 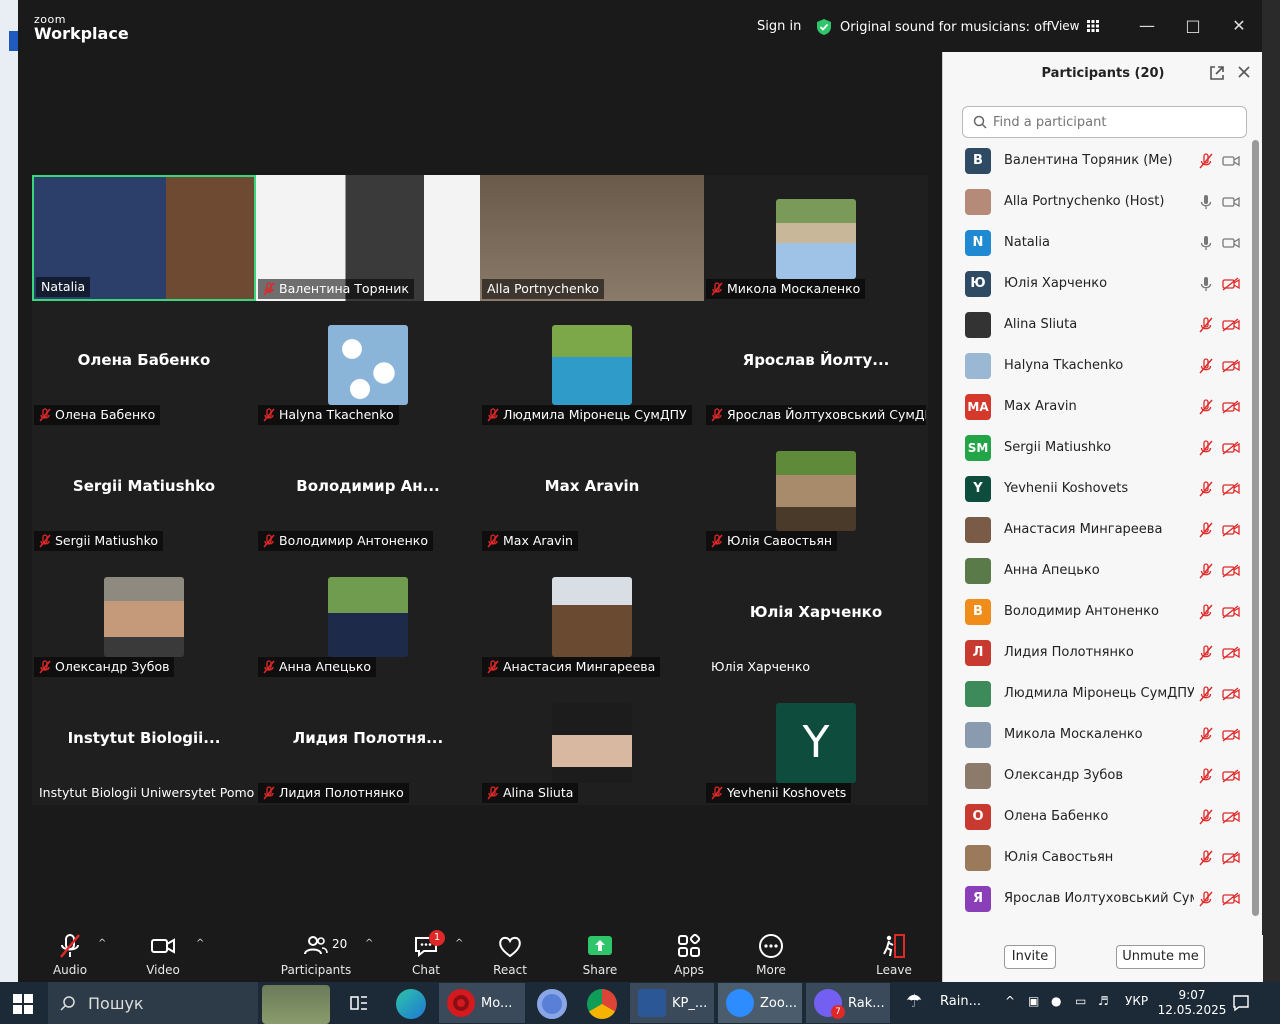 I want to click on video-tile: Анастасия Мингареева, so click(x=592, y=616).